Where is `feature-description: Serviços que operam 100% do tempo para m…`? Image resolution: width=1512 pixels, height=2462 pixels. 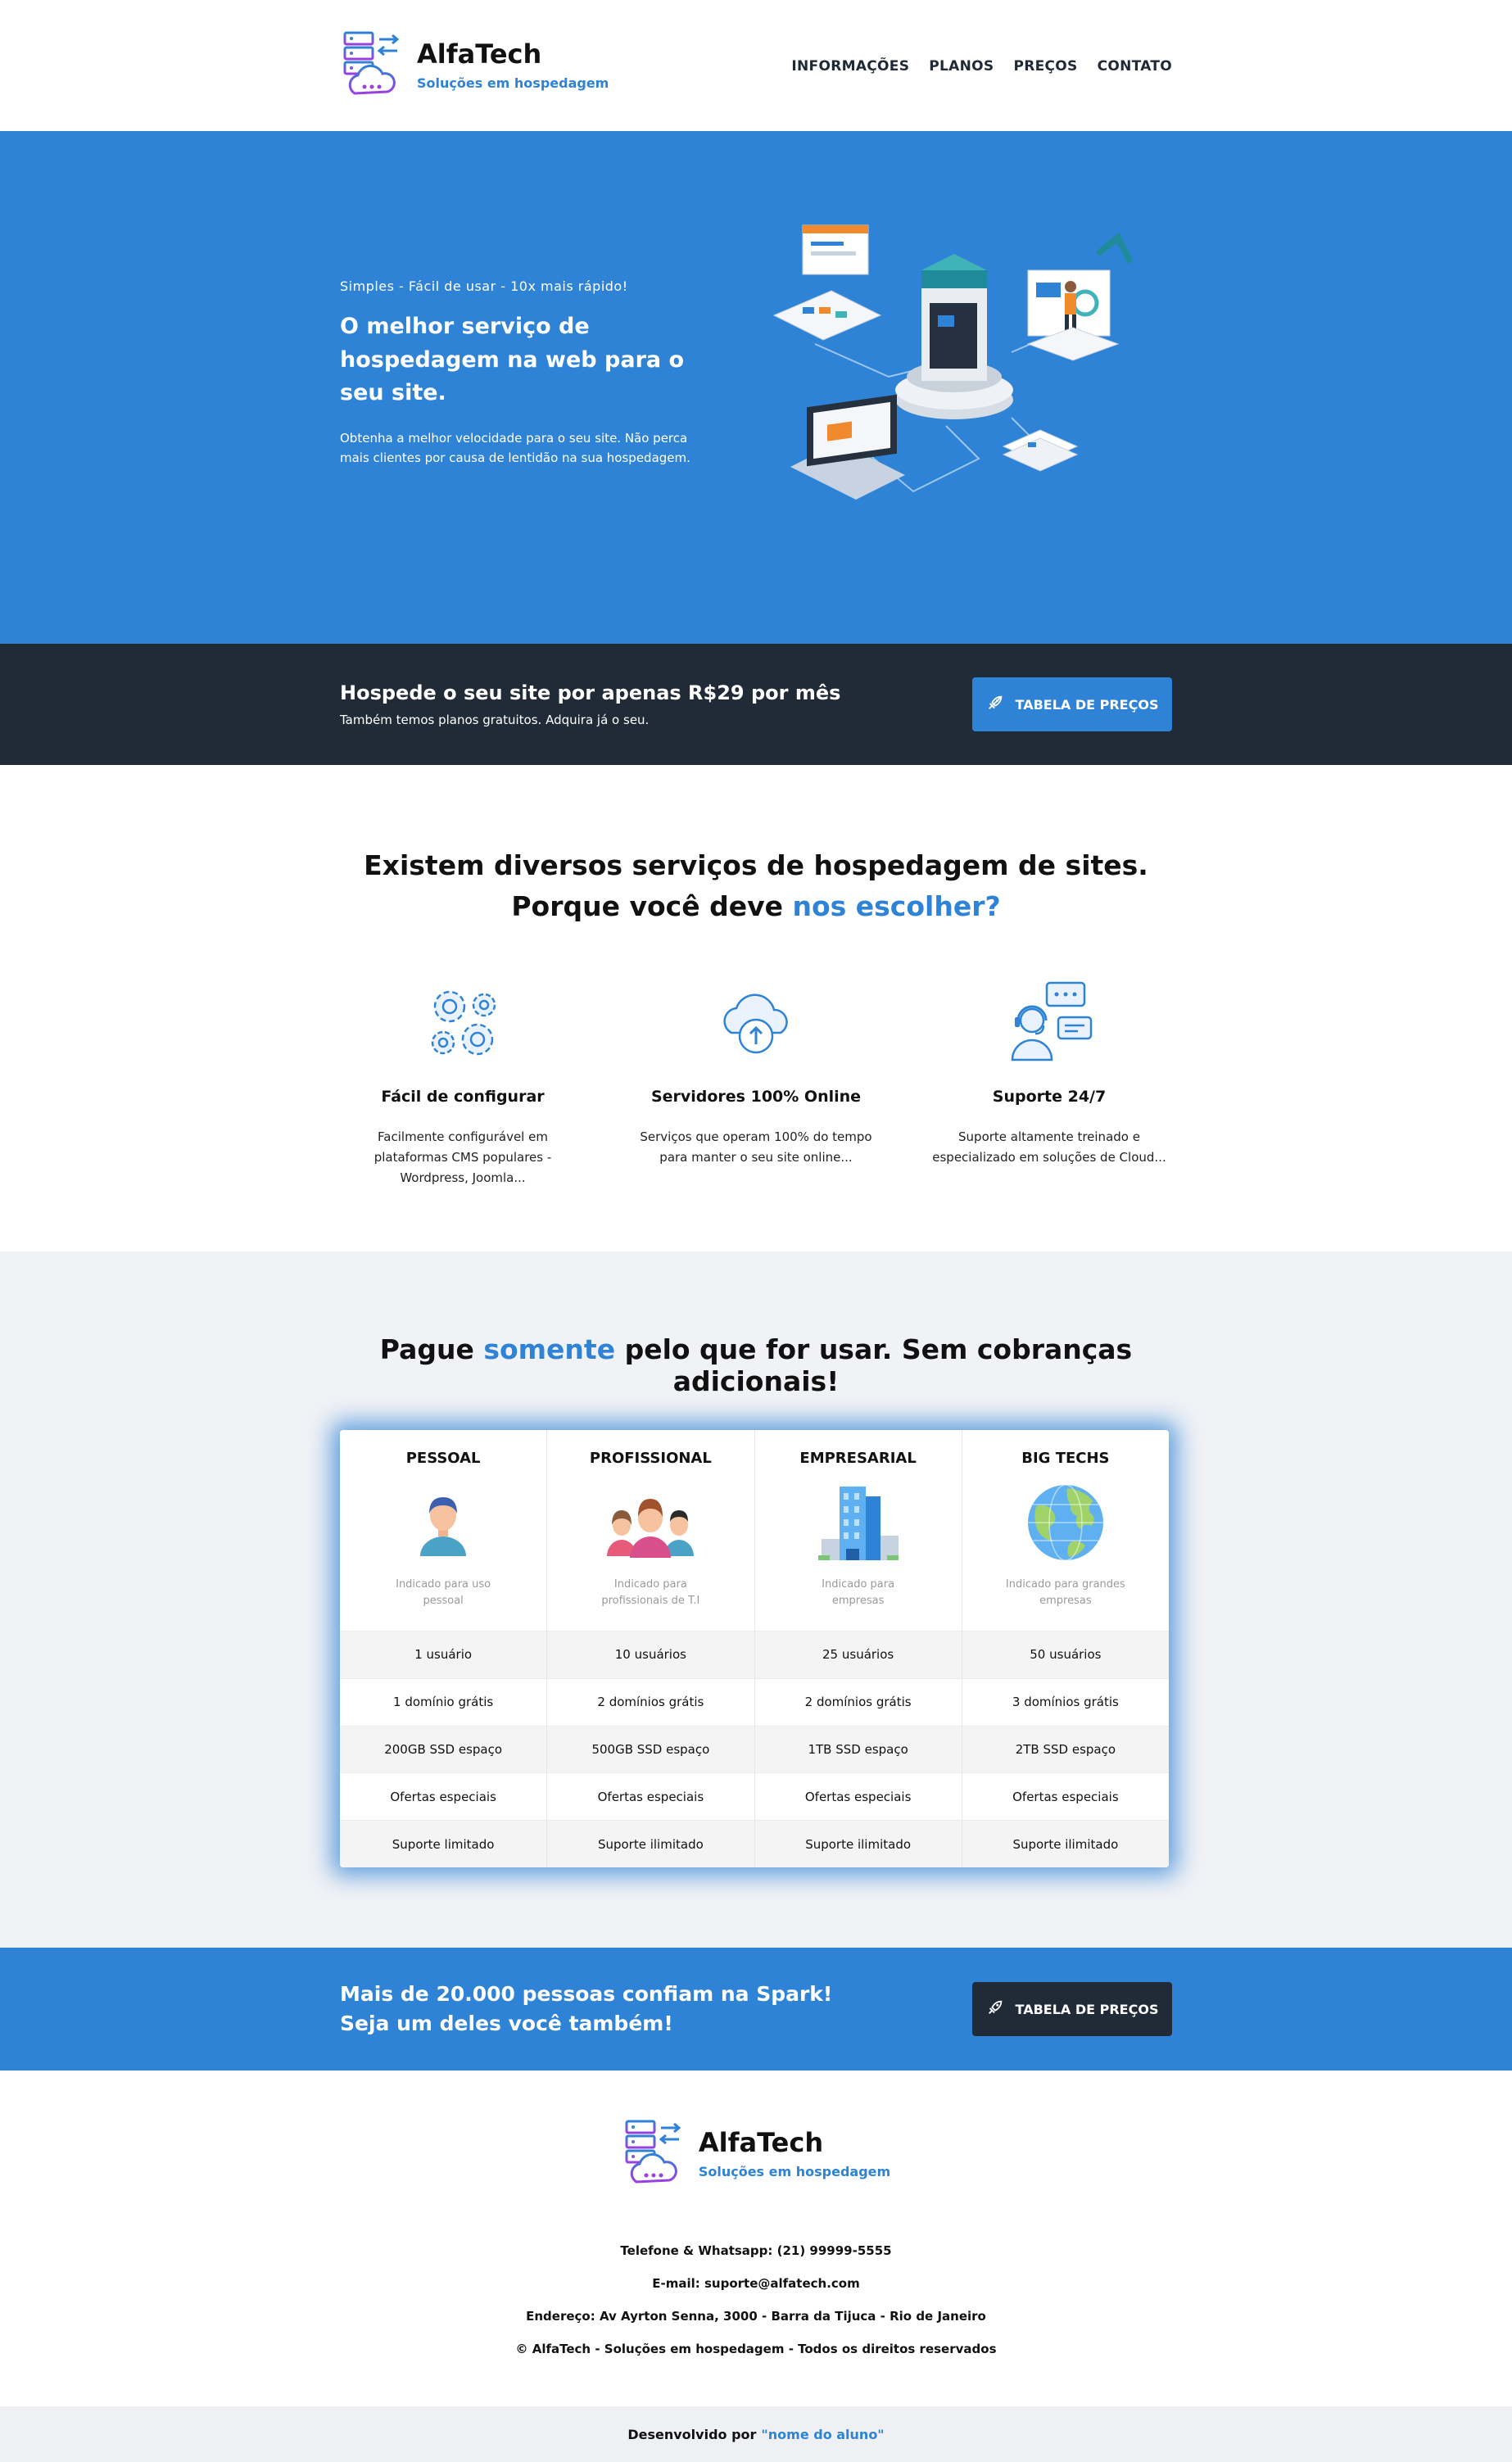 feature-description: Serviços que operam 100% do tempo para m… is located at coordinates (756, 1147).